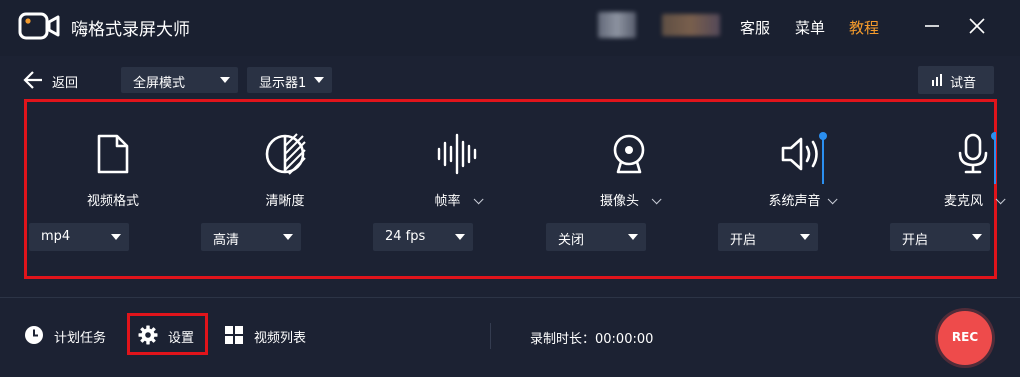 The width and height of the screenshot is (1020, 377). What do you see at coordinates (810, 27) in the screenshot?
I see `menu-link: 菜单` at bounding box center [810, 27].